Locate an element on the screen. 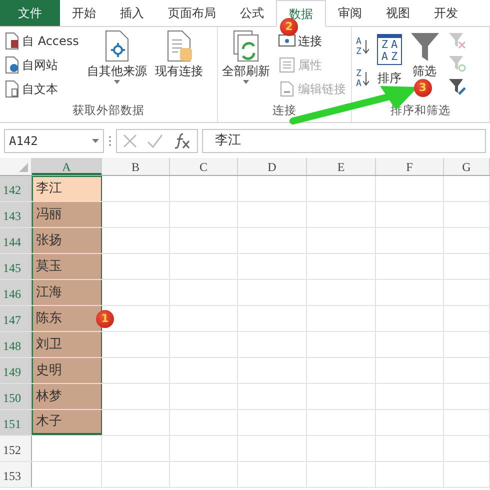  list-icon is located at coordinates (287, 65).